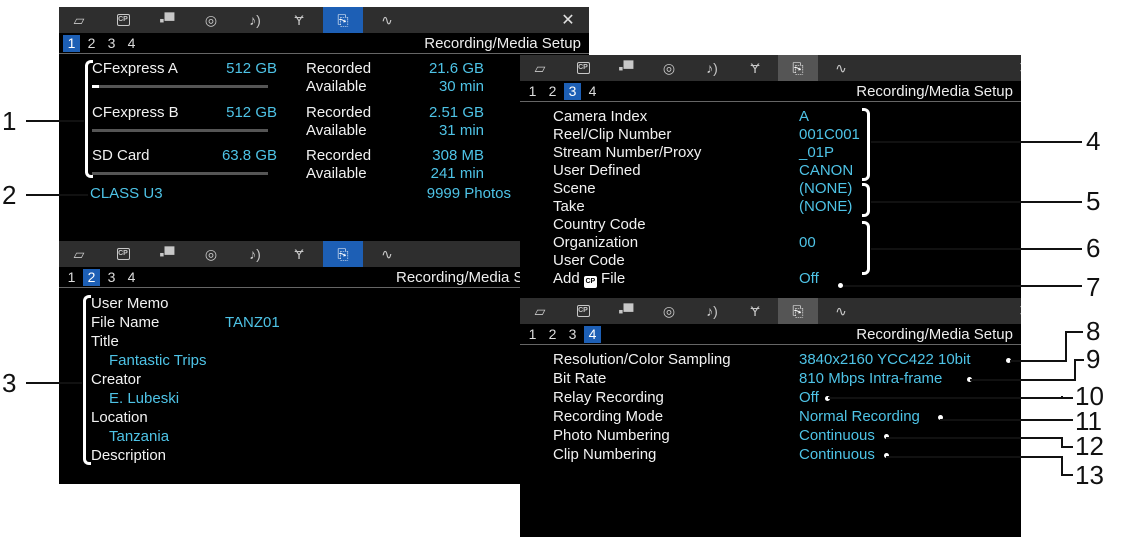 This screenshot has width=1126, height=537. What do you see at coordinates (1093, 141) in the screenshot?
I see `callout-4: 4` at bounding box center [1093, 141].